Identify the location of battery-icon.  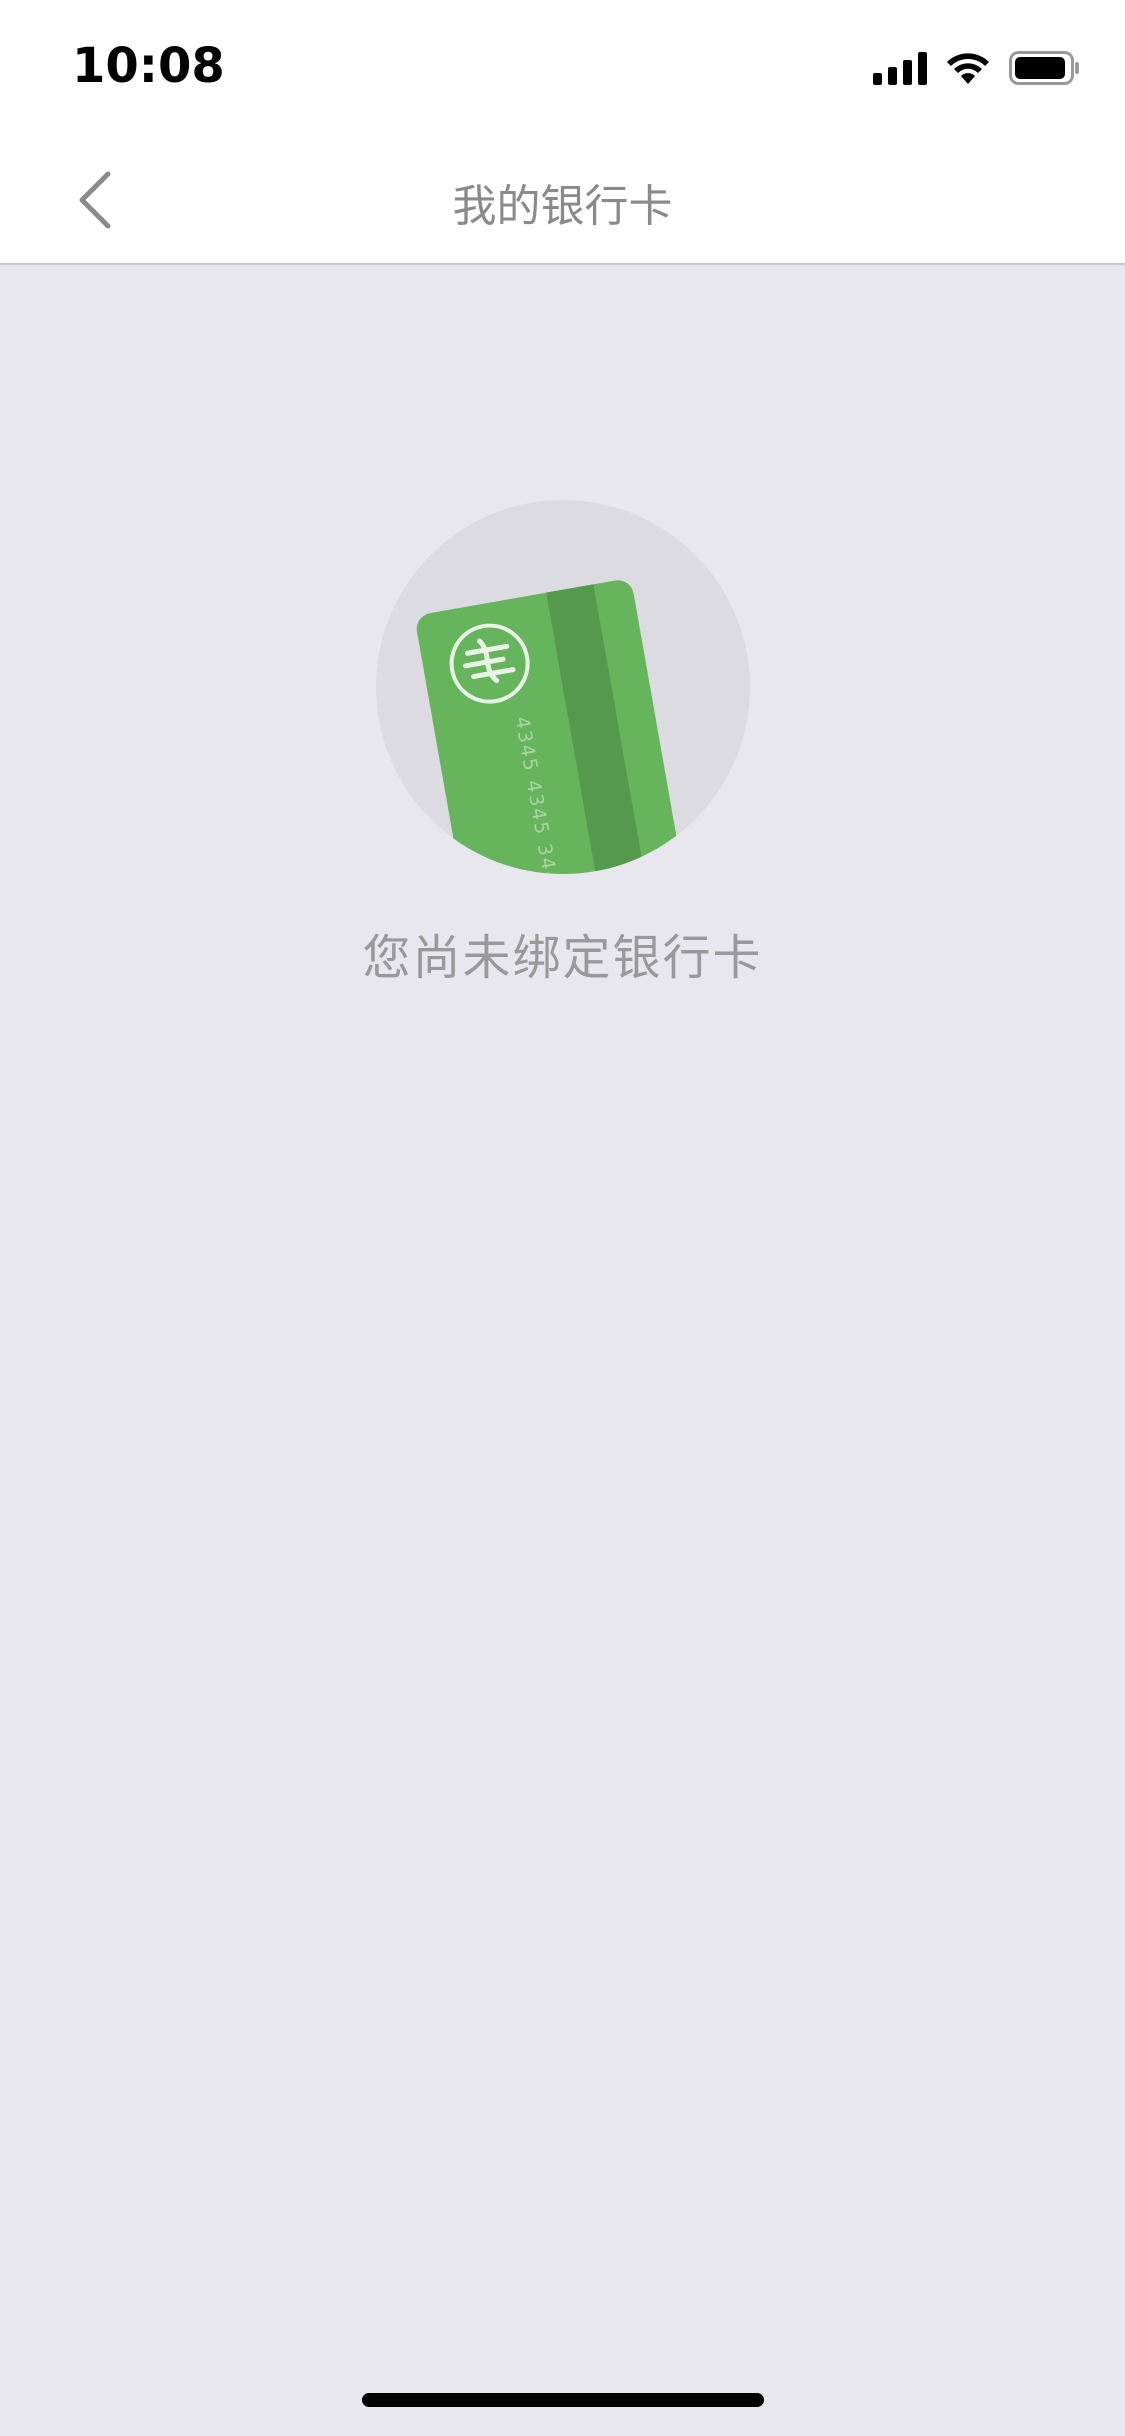
(1044, 68).